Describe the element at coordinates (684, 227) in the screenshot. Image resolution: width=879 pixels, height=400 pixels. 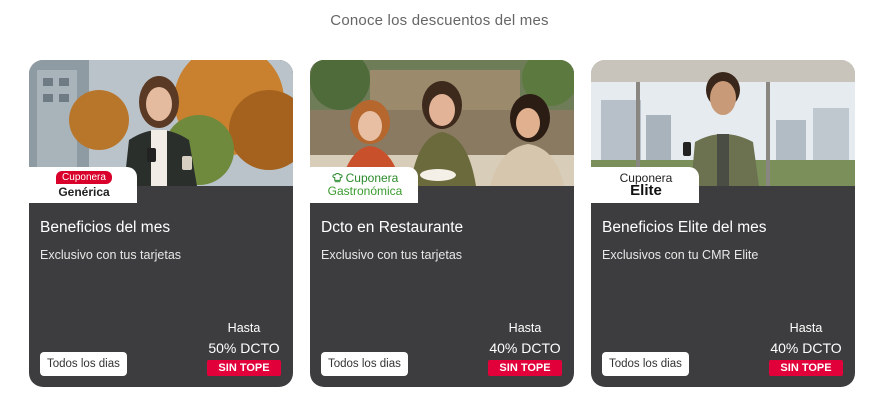
I see `card-title: Beneficios Elite del mes` at that location.